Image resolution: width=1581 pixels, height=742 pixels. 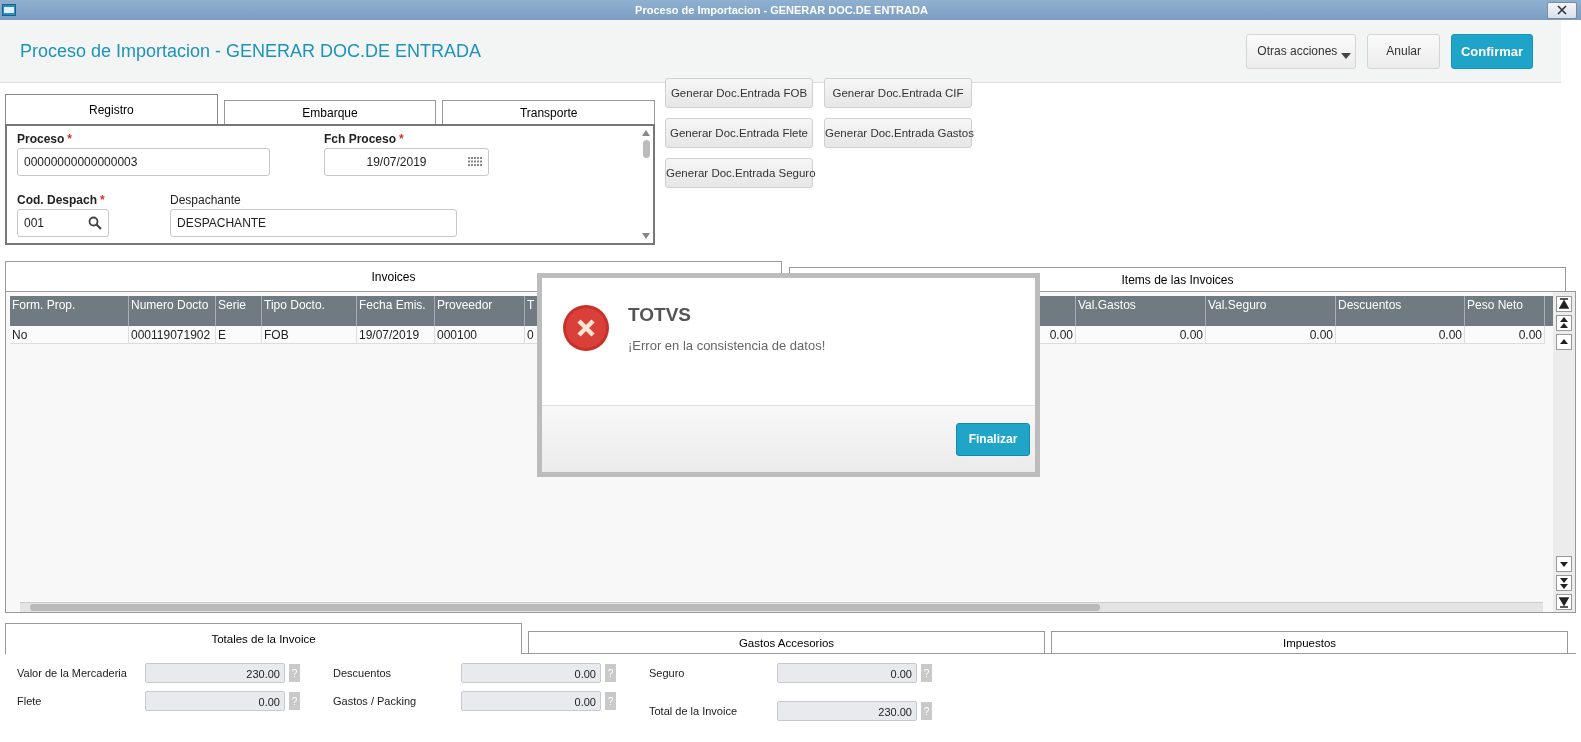 I want to click on generate-button: Generar Doc.Entrada CIF, so click(x=898, y=93).